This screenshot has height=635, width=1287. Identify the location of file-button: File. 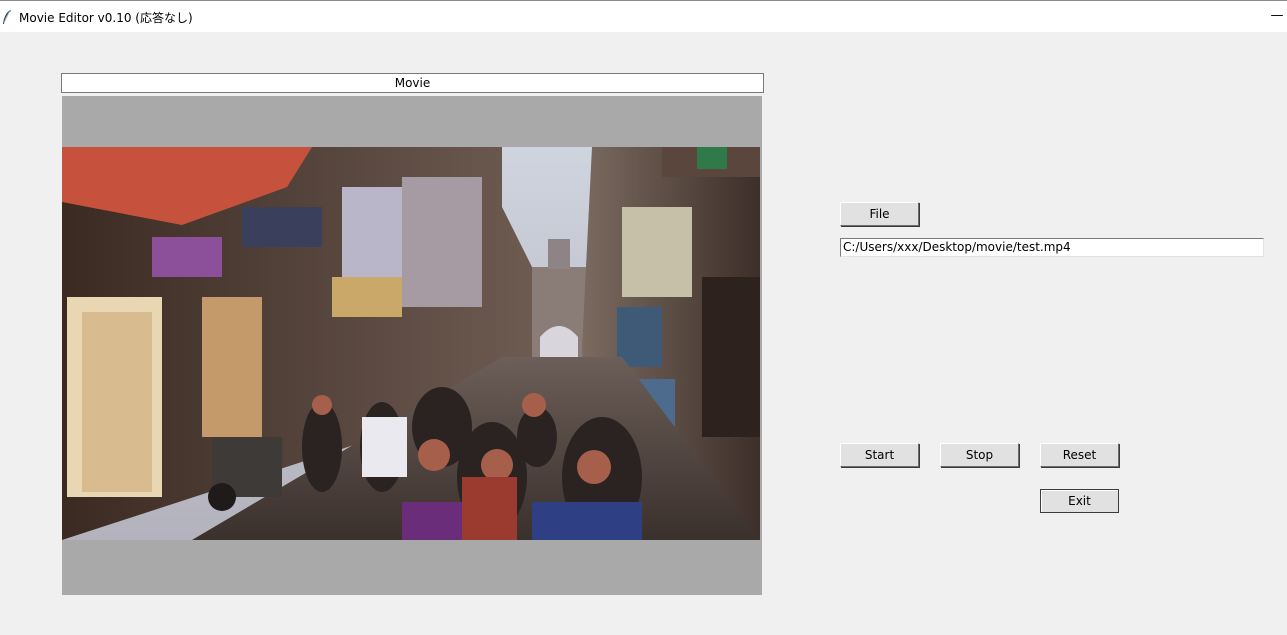
(879, 214).